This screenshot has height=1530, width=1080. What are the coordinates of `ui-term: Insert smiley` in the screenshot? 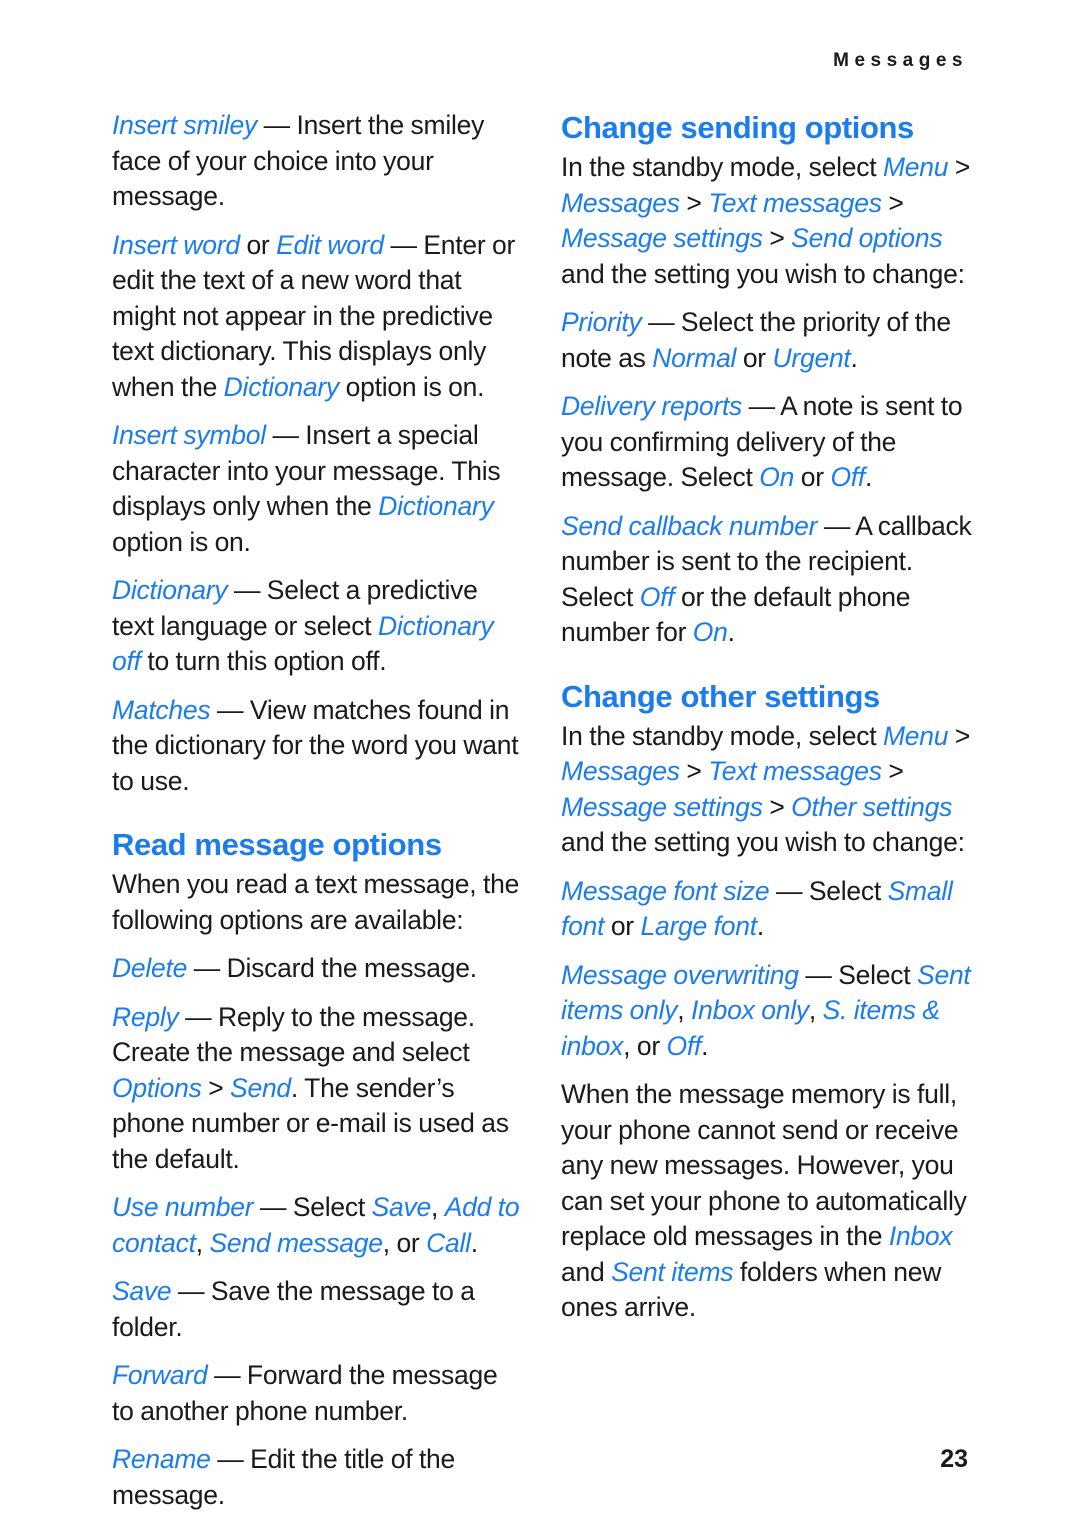 It's located at (184, 125).